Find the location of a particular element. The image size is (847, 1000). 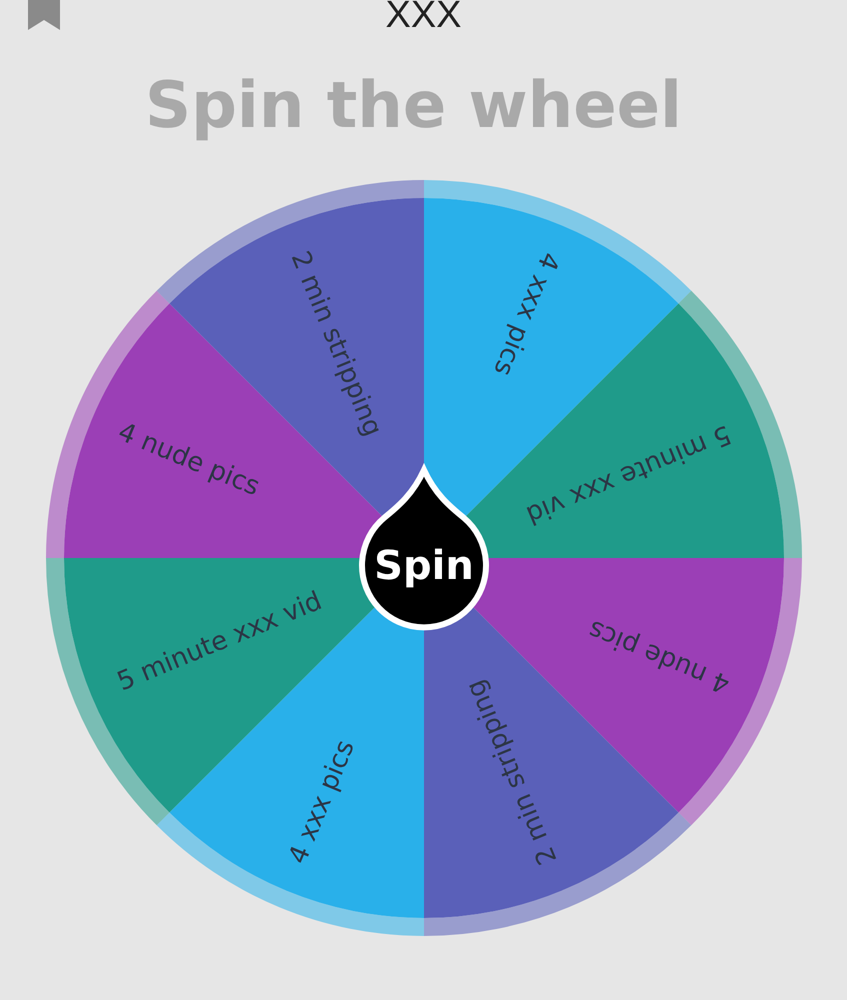

heading: Spin the wheel is located at coordinates (413, 106).